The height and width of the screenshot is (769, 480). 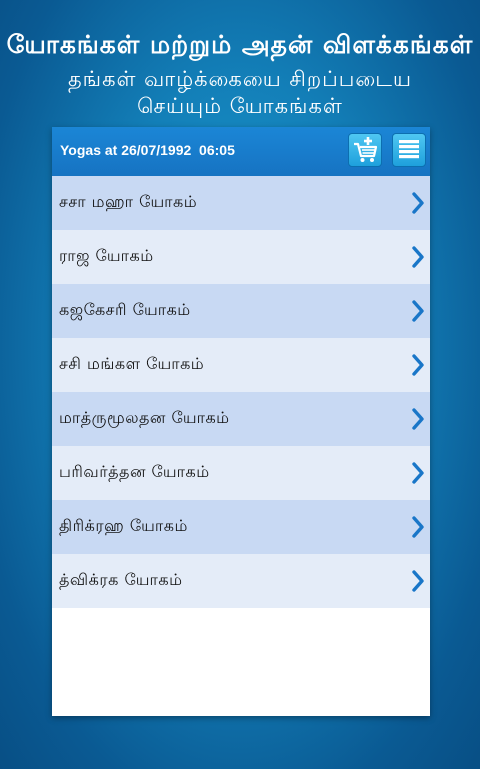 What do you see at coordinates (128, 201) in the screenshot?
I see `list-item-label: சசா மஹா யோகம்` at bounding box center [128, 201].